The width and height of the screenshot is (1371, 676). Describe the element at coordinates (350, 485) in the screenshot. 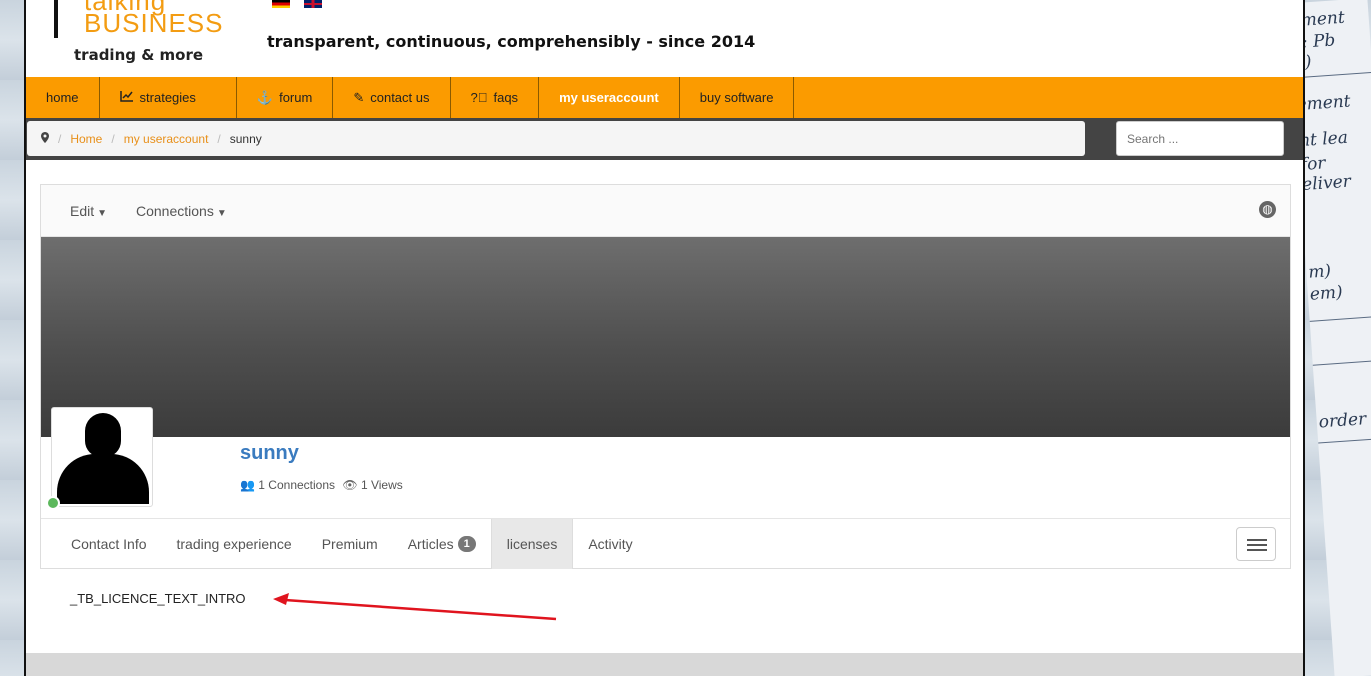

I see `eye-icon: 👁` at that location.